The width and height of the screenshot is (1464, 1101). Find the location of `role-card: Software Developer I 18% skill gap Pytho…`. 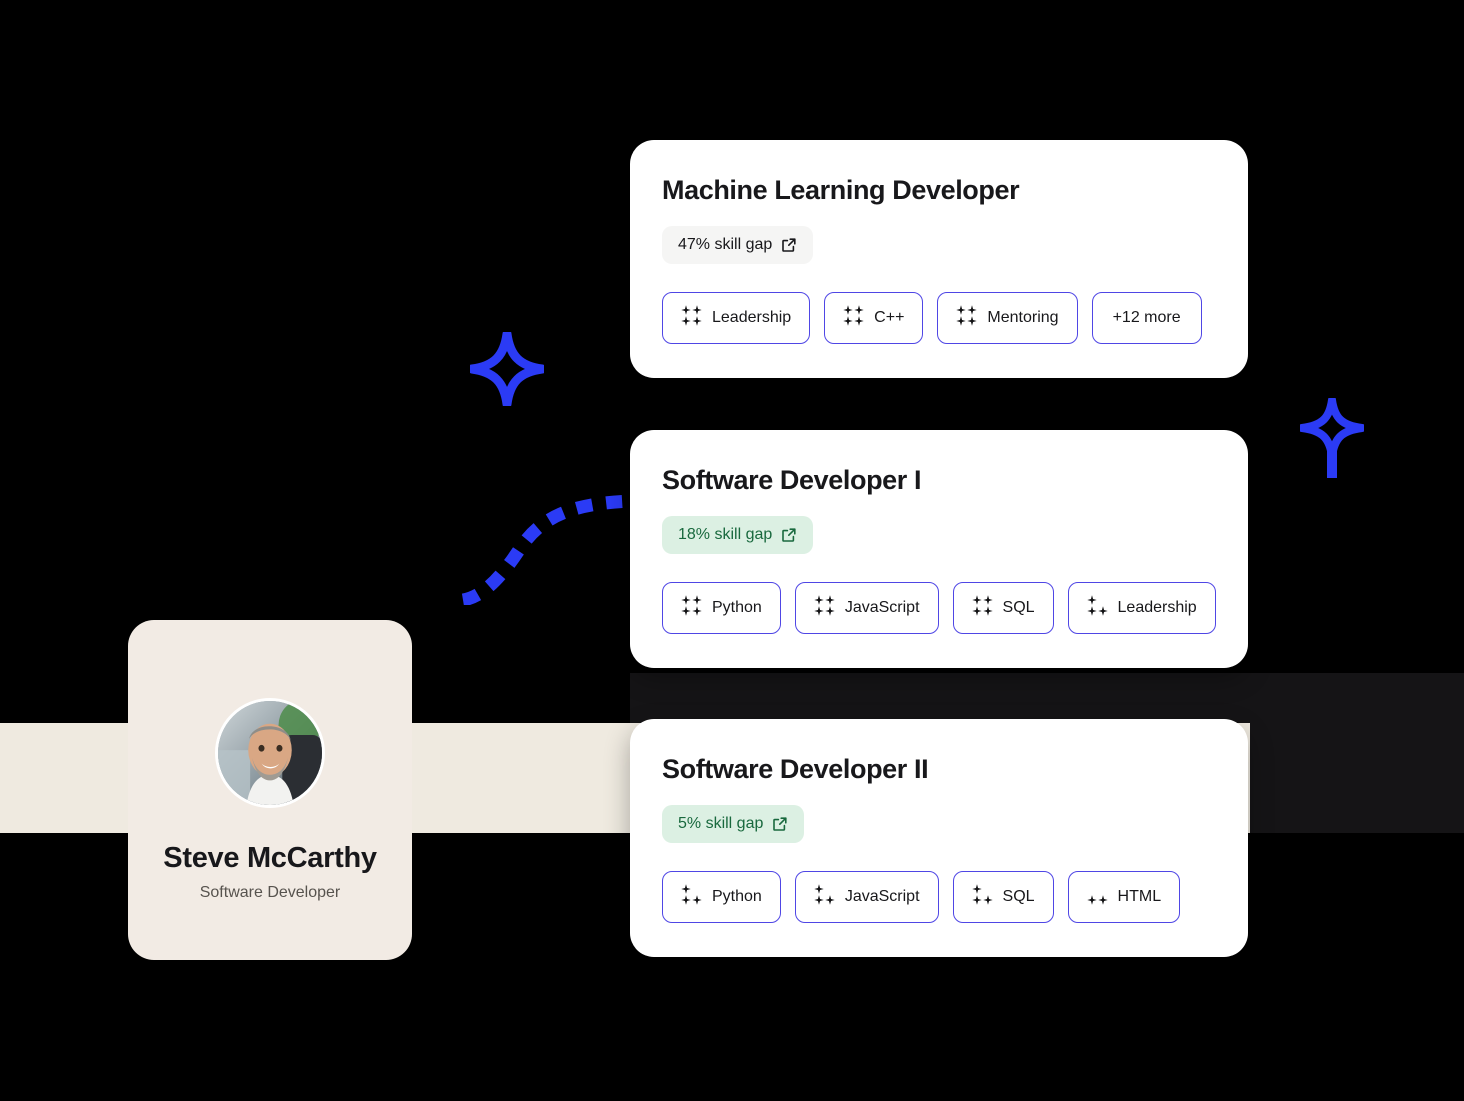

role-card: Software Developer I 18% skill gap Pytho… is located at coordinates (939, 549).